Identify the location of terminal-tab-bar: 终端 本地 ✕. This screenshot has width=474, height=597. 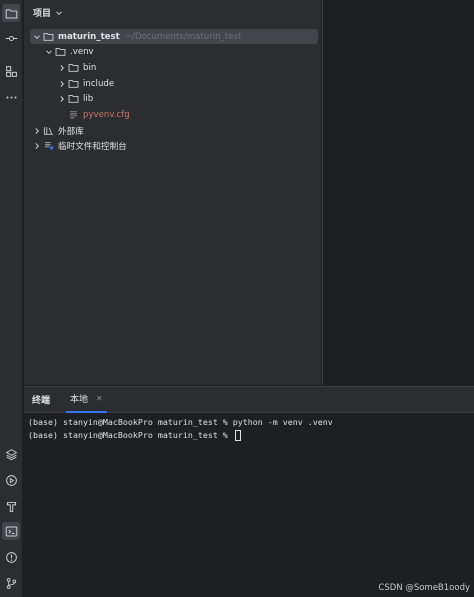
(249, 400).